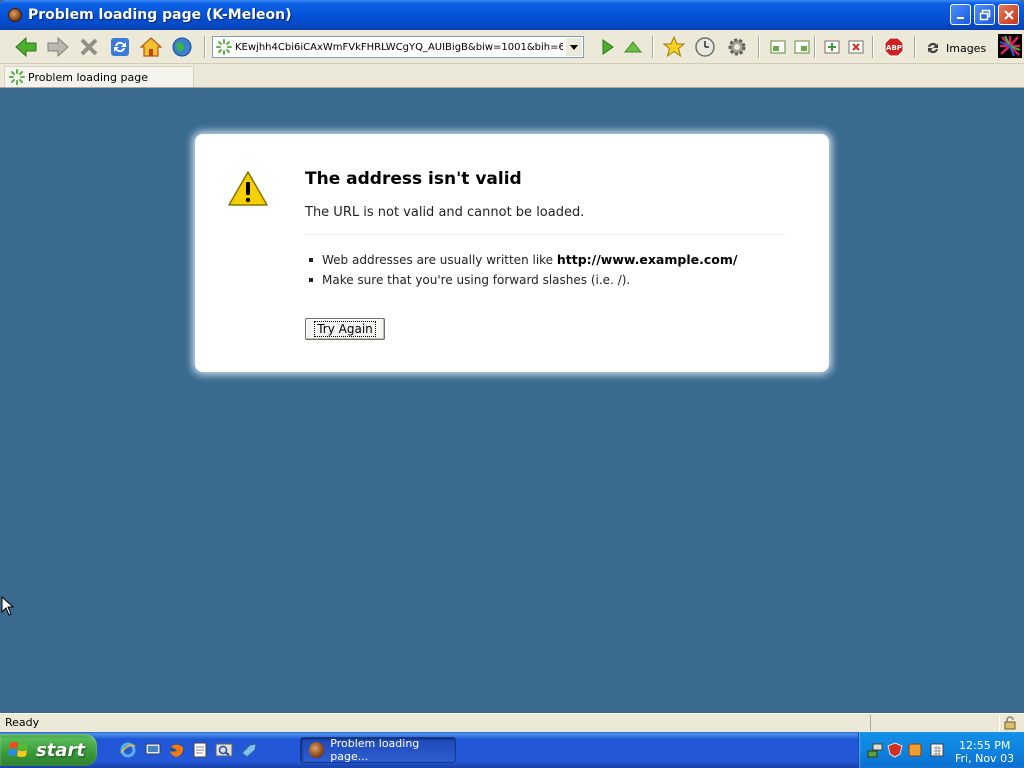 The width and height of the screenshot is (1024, 768). I want to click on preferences-button, so click(737, 47).